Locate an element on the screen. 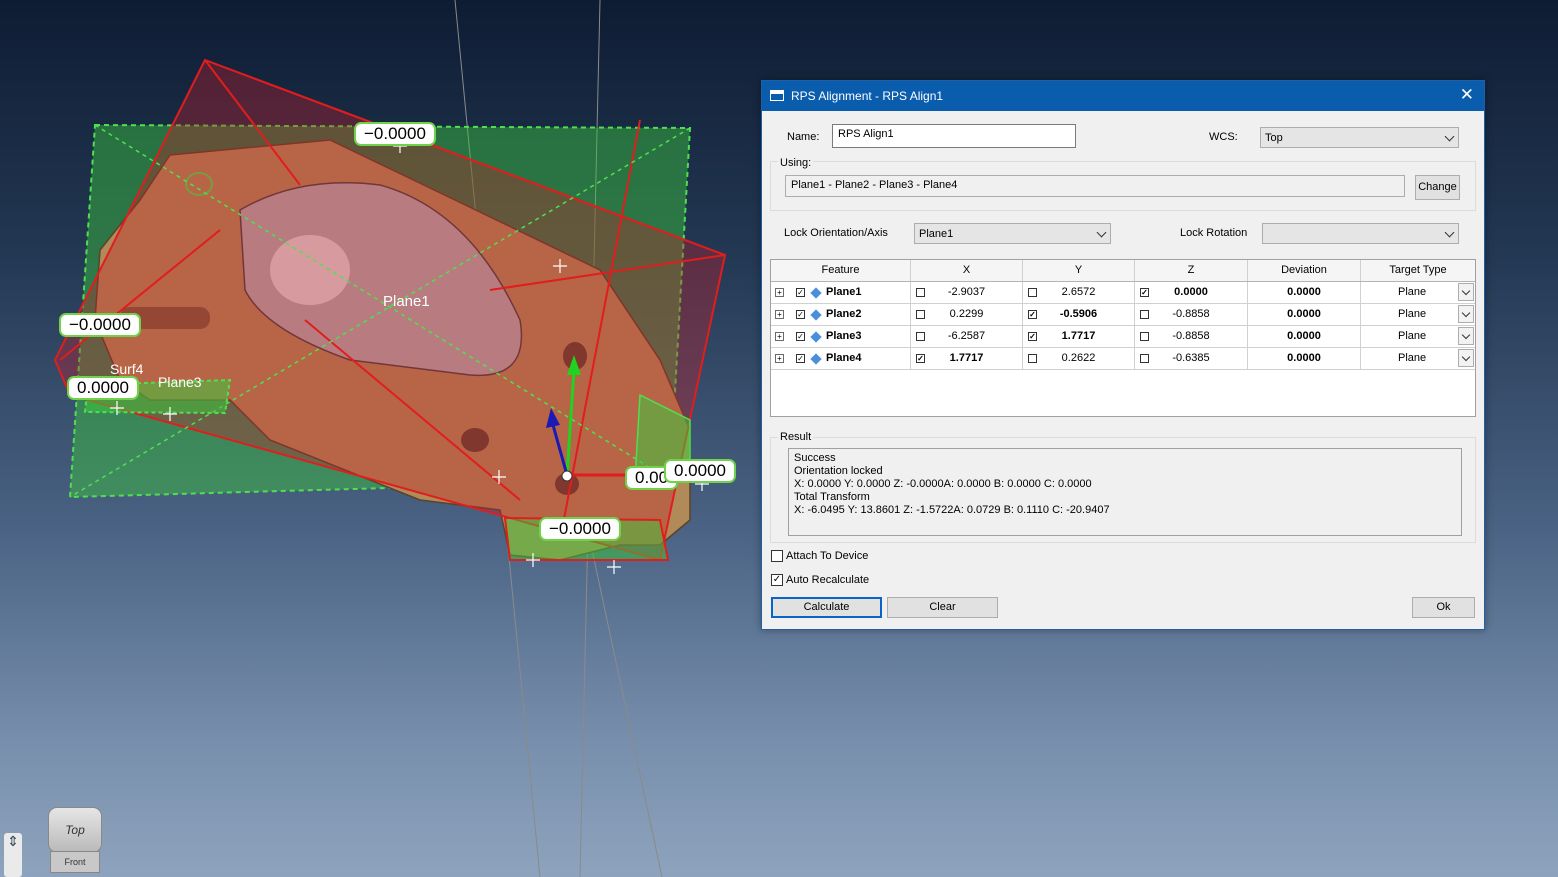 Image resolution: width=1558 pixels, height=877 pixels. lock-orientation-select: Plane1 is located at coordinates (1012, 233).